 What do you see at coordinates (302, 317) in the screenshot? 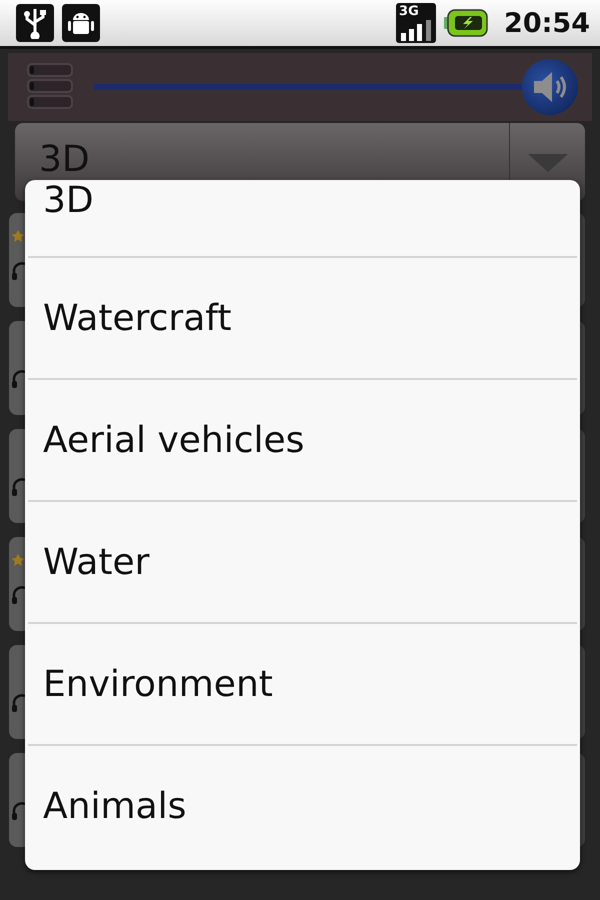
I see `dropdown-option: Watercraft` at bounding box center [302, 317].